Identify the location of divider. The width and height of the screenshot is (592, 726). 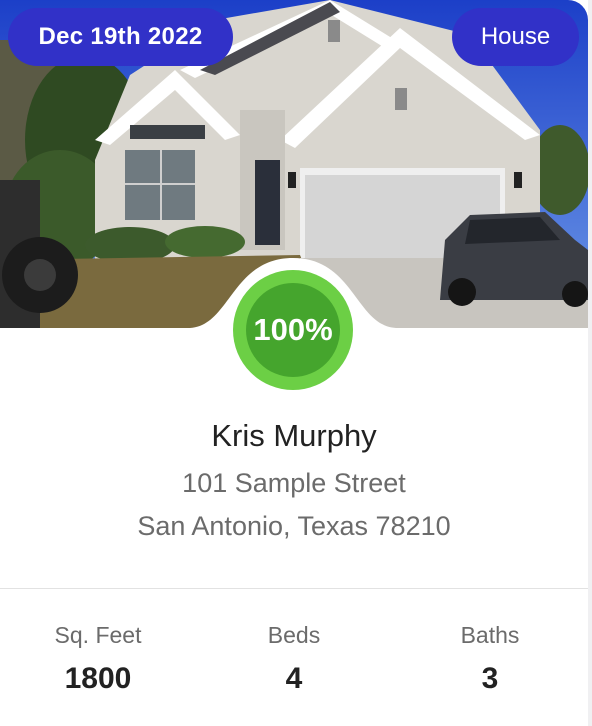
(294, 588).